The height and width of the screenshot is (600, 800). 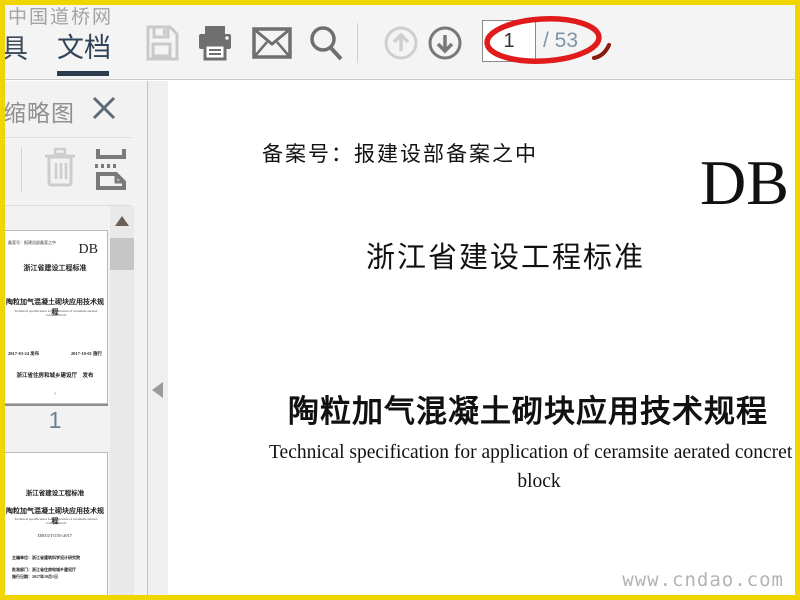 What do you see at coordinates (44, 569) in the screenshot?
I see `thumb2-approver: 批准部门：浙江省住房和城乡建设厅` at bounding box center [44, 569].